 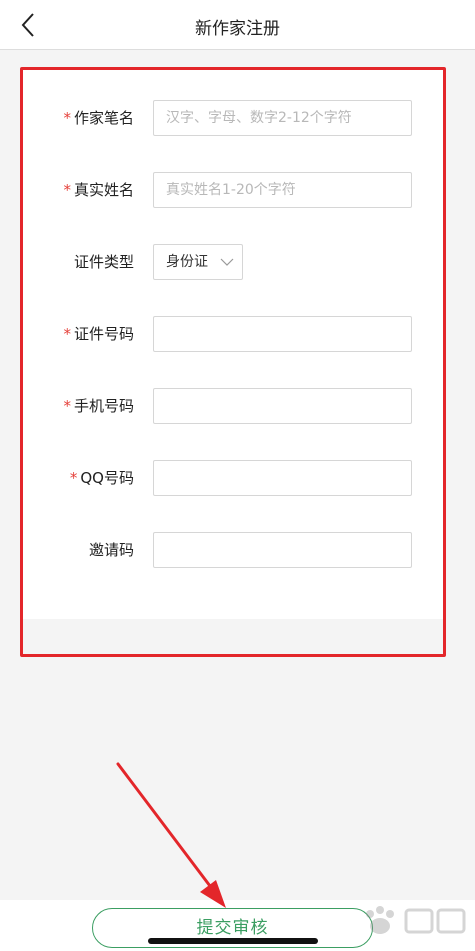 I want to click on real-name-row: * 真实姓名, so click(x=233, y=190).